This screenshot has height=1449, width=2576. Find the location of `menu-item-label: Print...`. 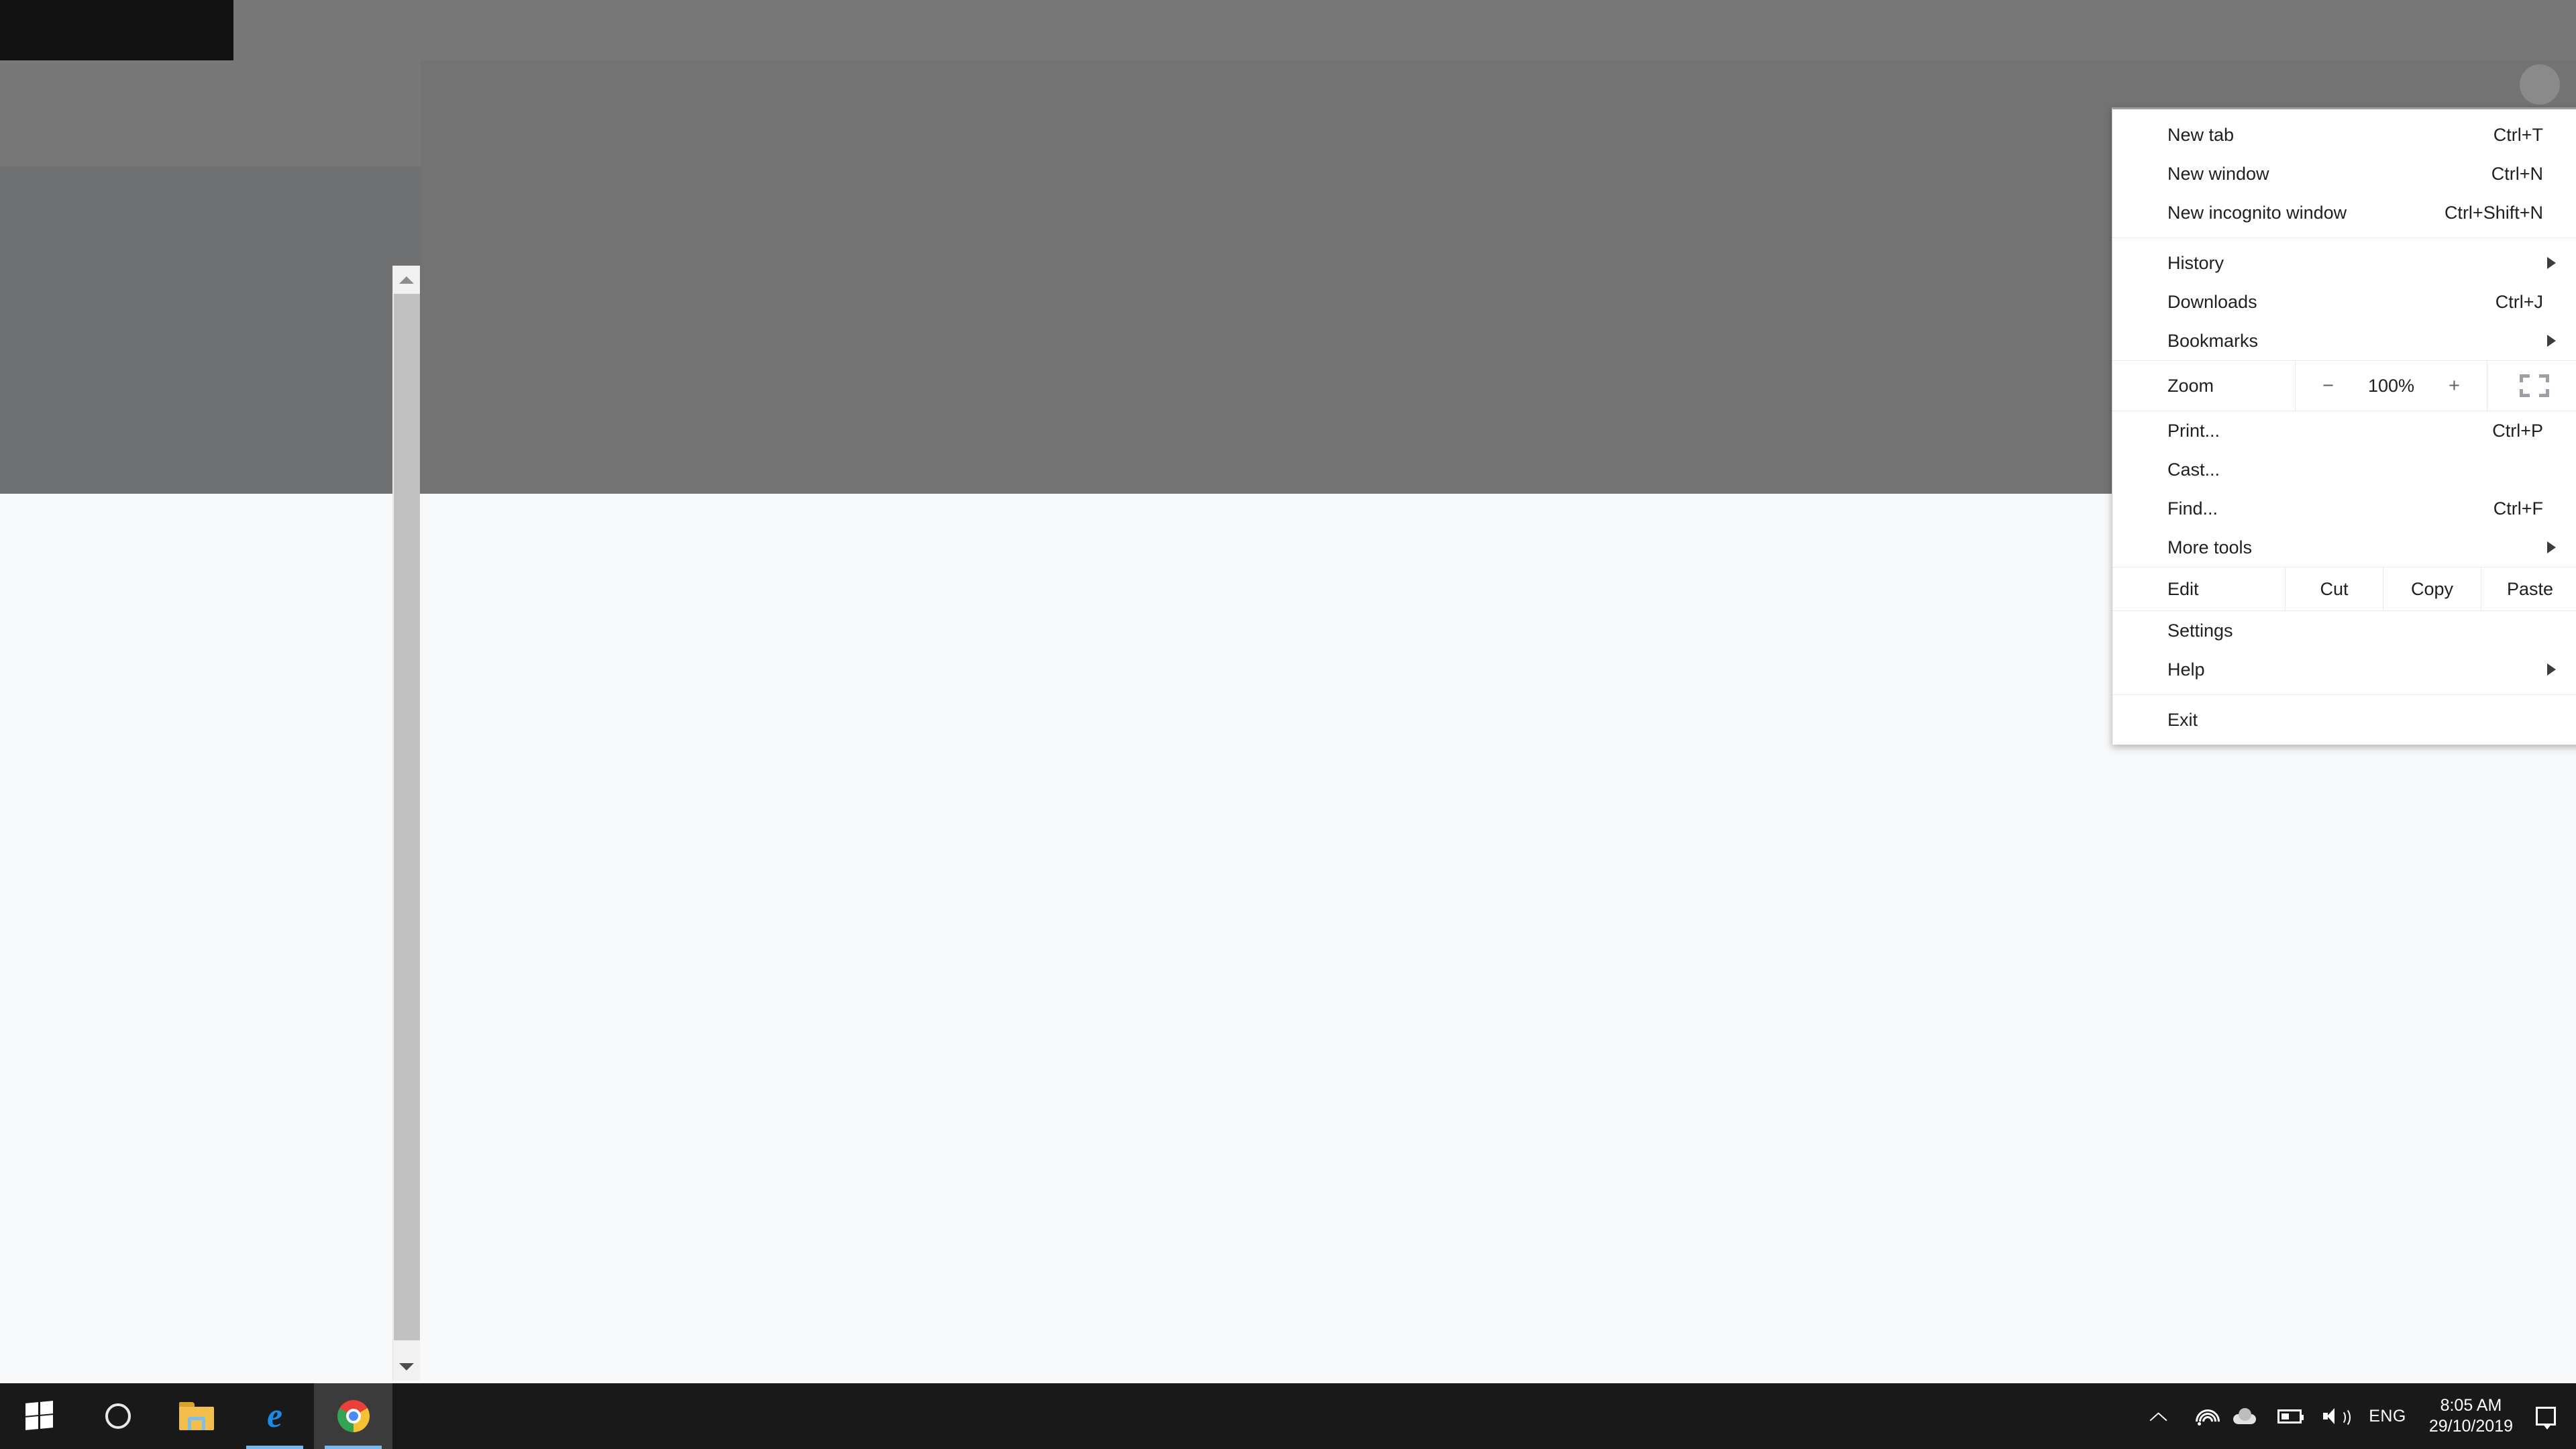

menu-item-label: Print... is located at coordinates (2193, 430).